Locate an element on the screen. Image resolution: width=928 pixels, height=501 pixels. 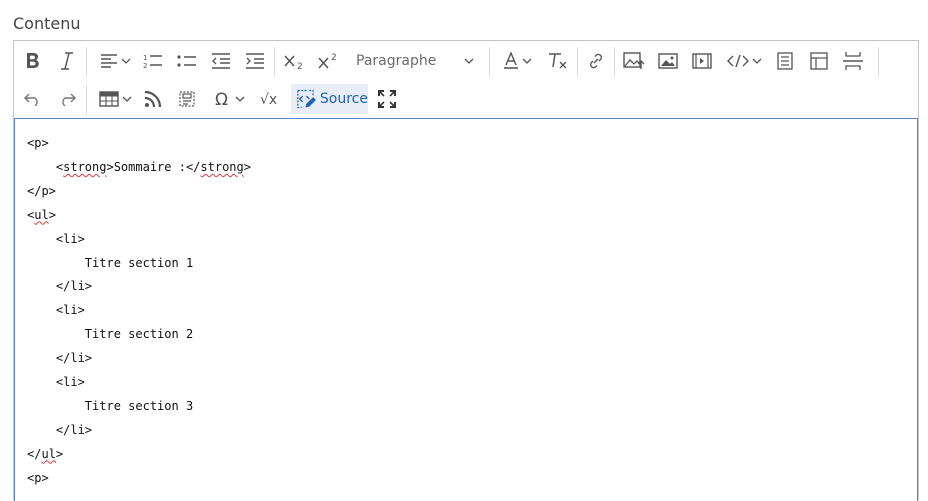
link-icon is located at coordinates (596, 61).